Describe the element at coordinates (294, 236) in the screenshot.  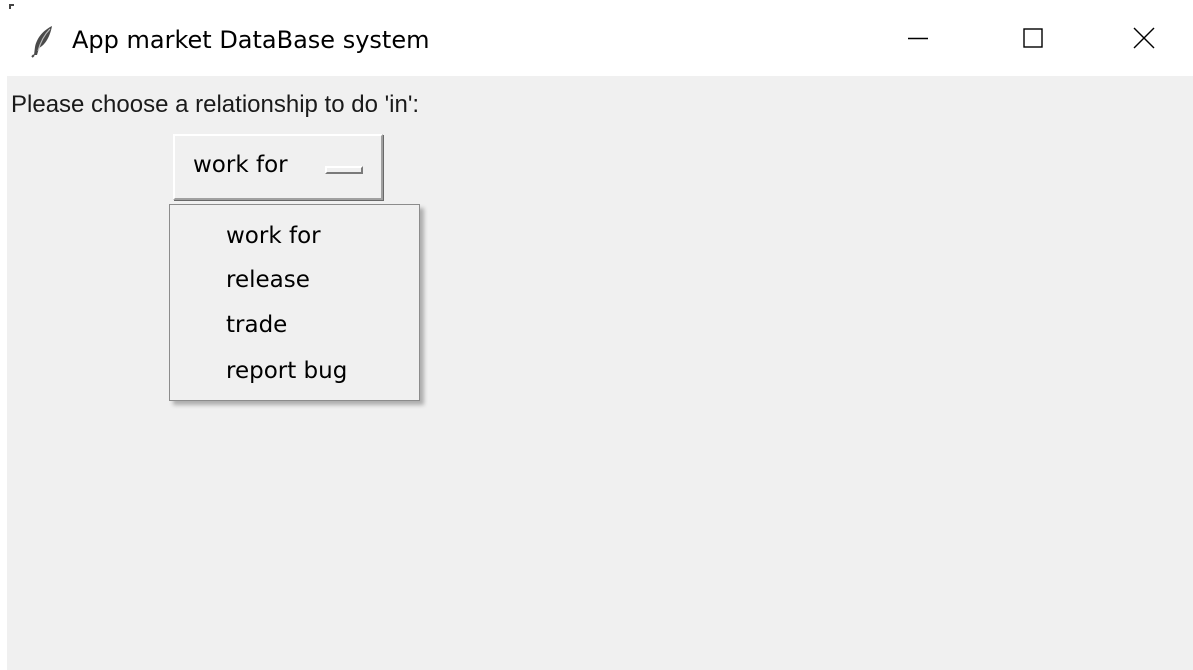
I see `menu-item-work-for: work for` at that location.